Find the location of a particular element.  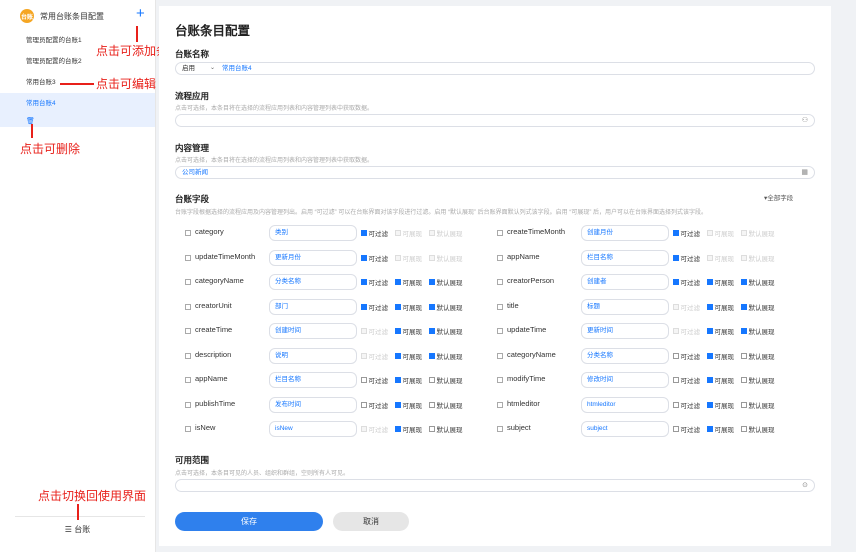

content-manage-field: 公司新闻 ▦ is located at coordinates (495, 172).